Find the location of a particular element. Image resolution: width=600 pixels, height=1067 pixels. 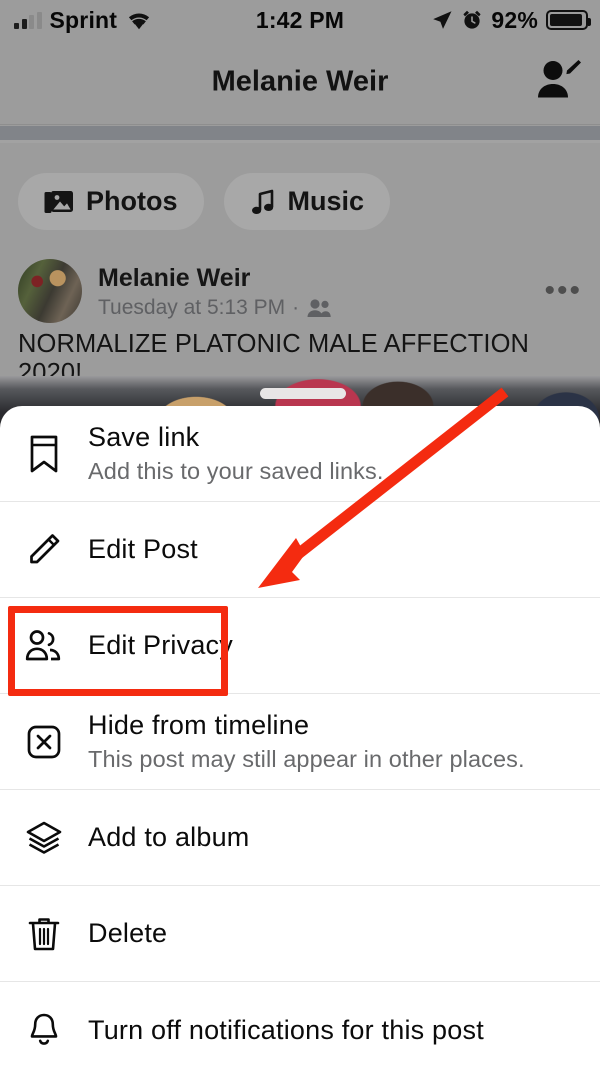

trash-icon is located at coordinates (44, 934).